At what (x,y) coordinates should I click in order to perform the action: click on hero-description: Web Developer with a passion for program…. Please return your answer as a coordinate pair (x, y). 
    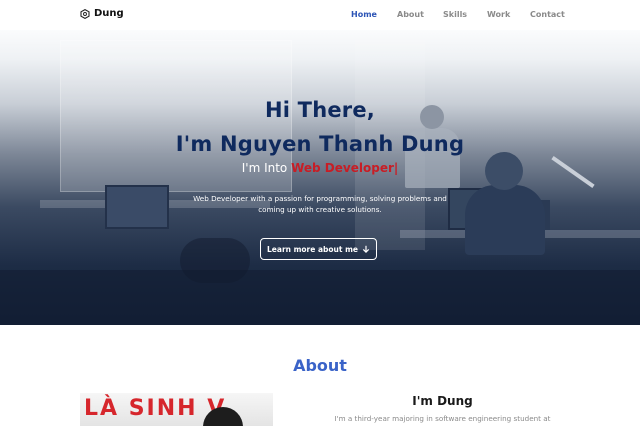
    Looking at the image, I should click on (320, 204).